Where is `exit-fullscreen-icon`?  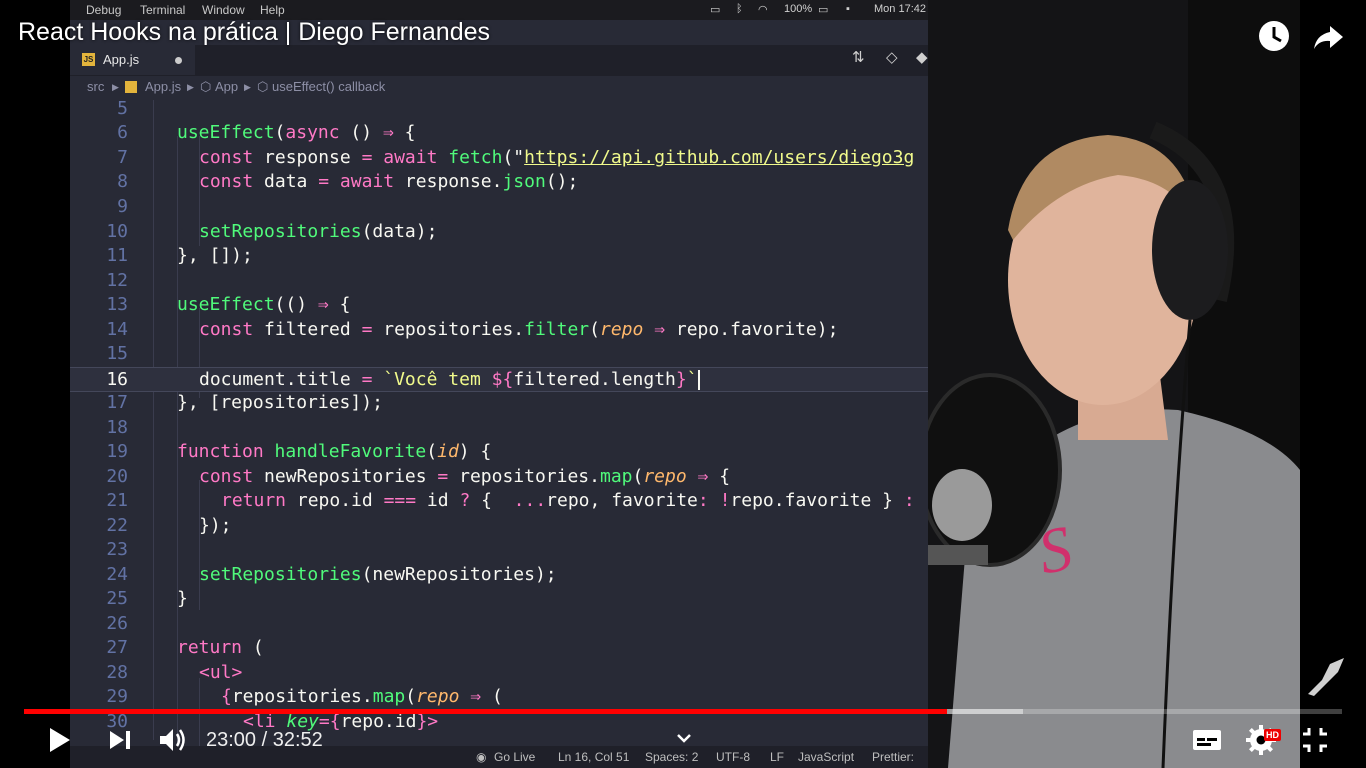 exit-fullscreen-icon is located at coordinates (1315, 740).